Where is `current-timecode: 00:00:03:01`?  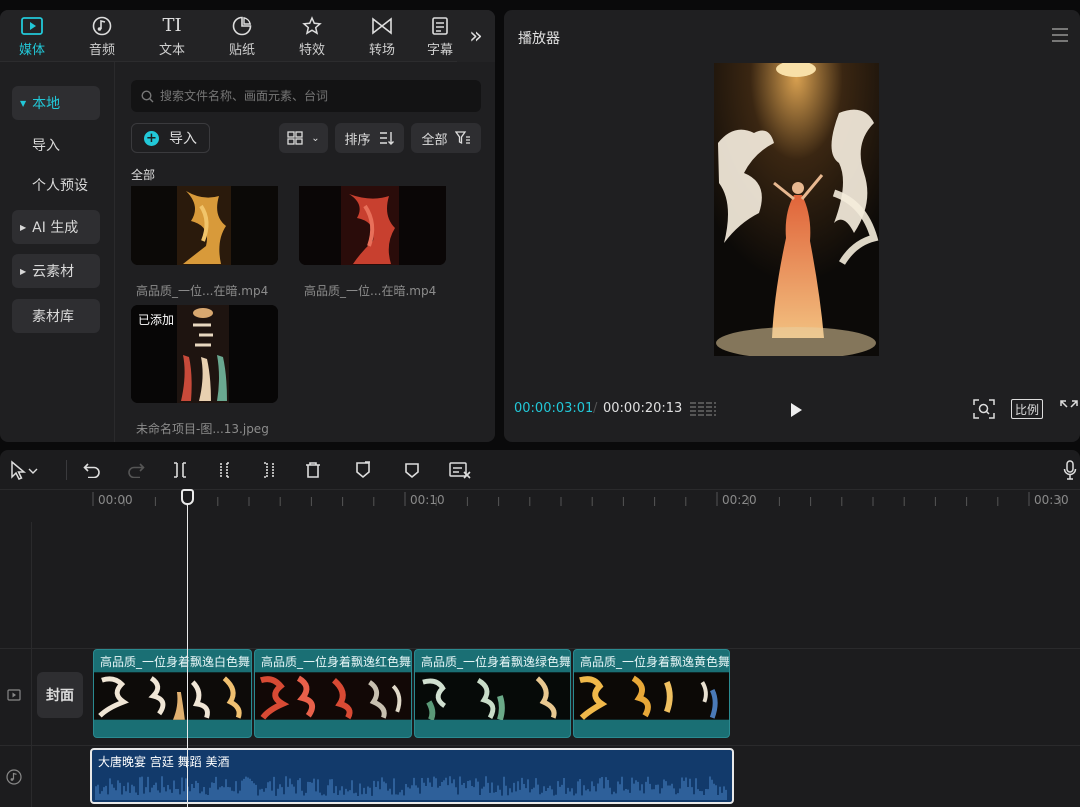 current-timecode: 00:00:03:01 is located at coordinates (554, 408).